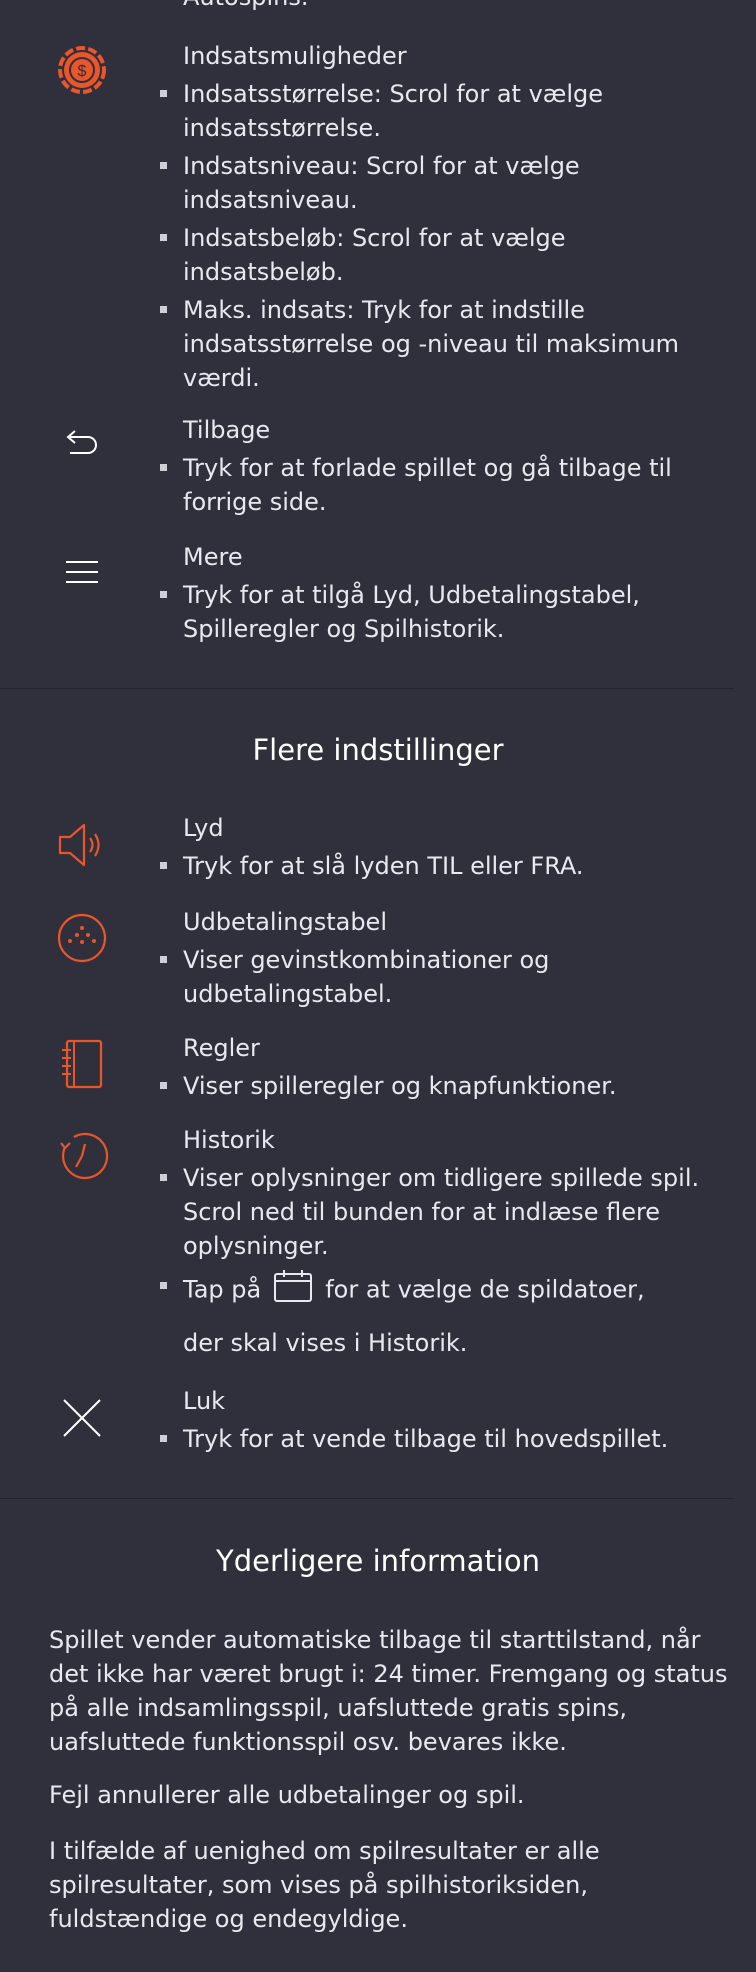  What do you see at coordinates (82, 1156) in the screenshot?
I see `history-clock-icon` at bounding box center [82, 1156].